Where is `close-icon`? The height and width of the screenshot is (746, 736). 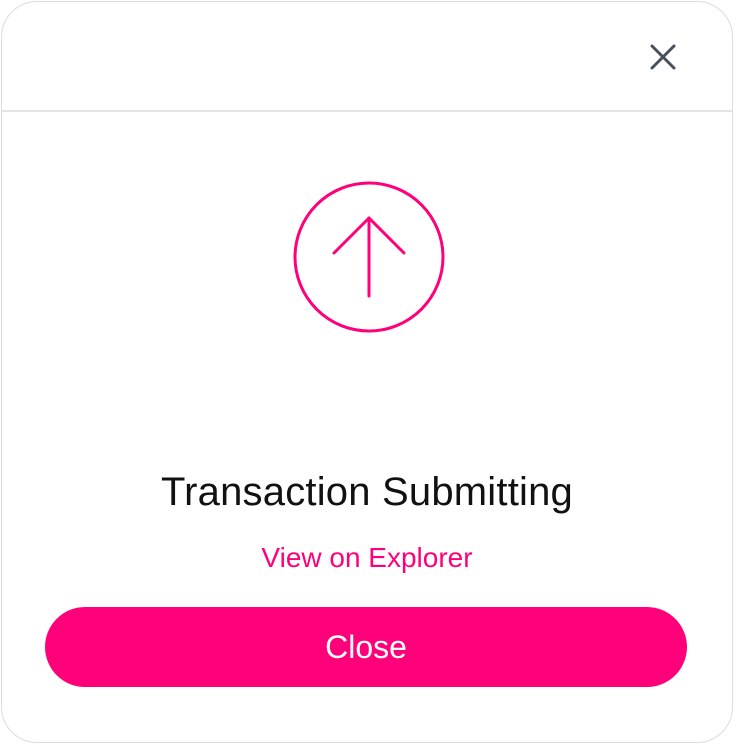 close-icon is located at coordinates (663, 57).